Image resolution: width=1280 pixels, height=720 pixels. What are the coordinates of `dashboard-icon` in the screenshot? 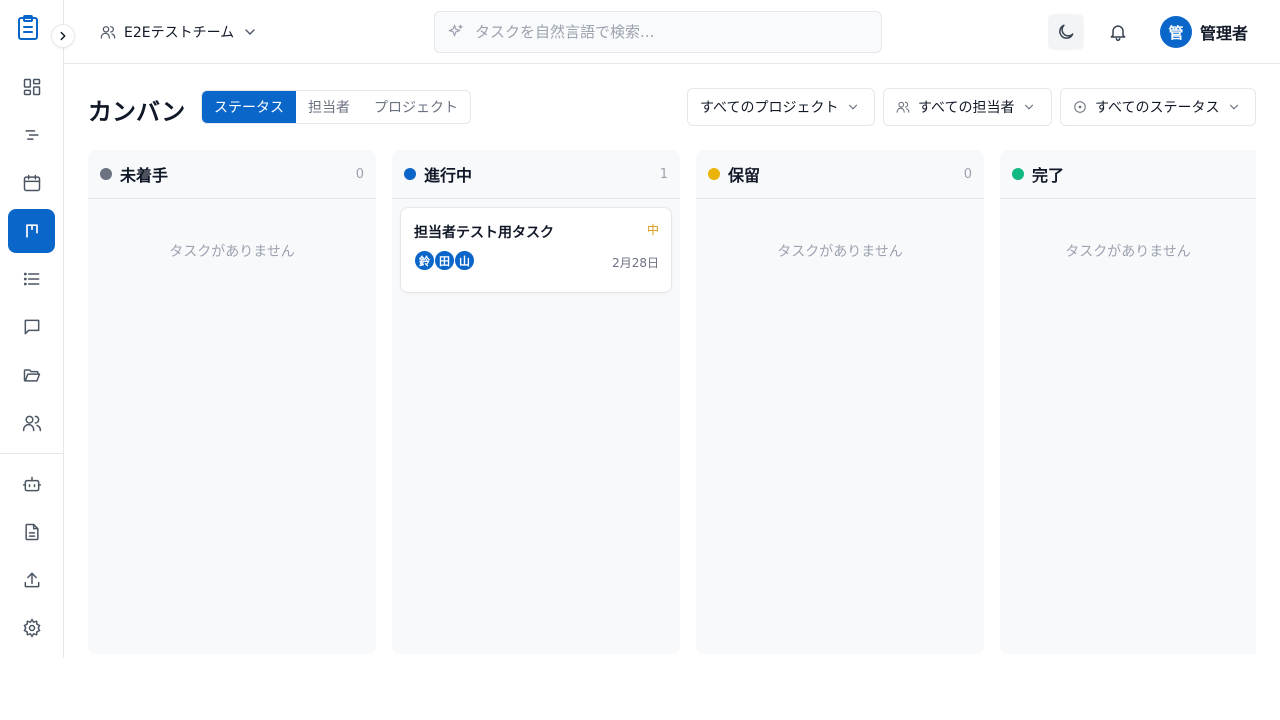 It's located at (31, 87).